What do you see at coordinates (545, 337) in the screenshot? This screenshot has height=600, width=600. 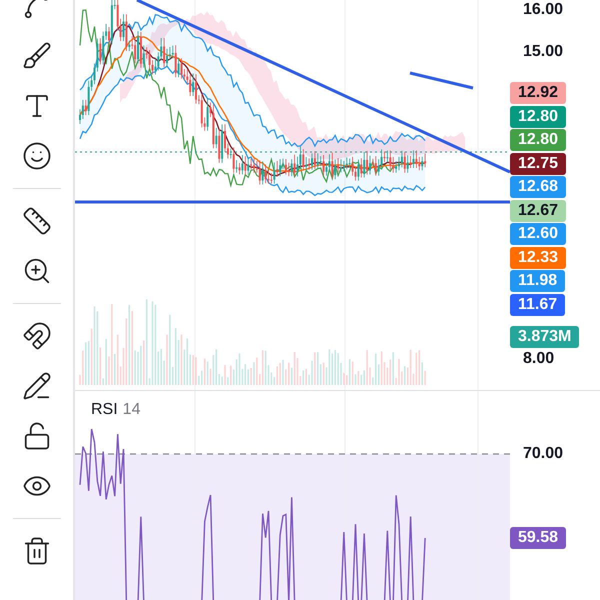 I see `volume-label: 3.873M` at bounding box center [545, 337].